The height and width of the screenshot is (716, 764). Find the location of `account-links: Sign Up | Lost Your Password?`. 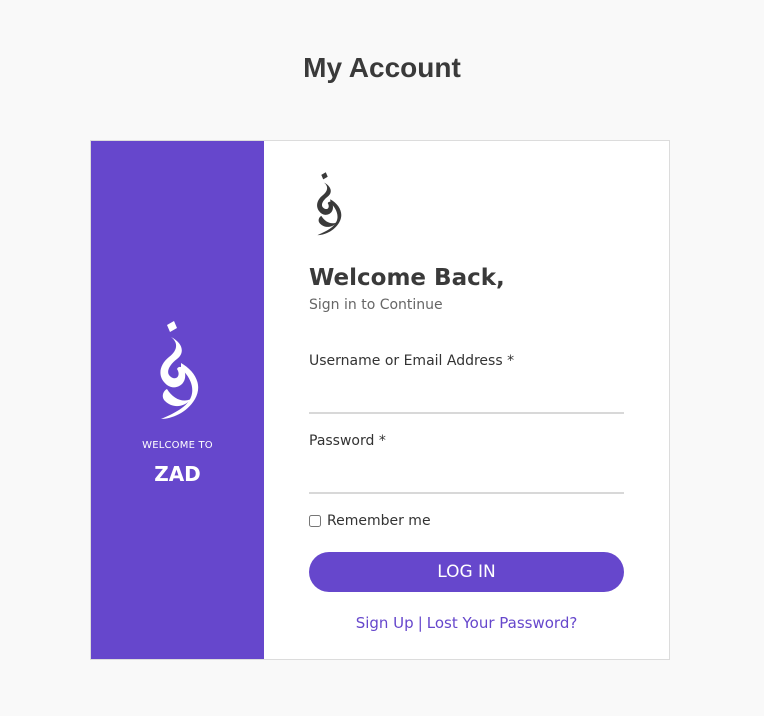

account-links: Sign Up | Lost Your Password? is located at coordinates (466, 623).